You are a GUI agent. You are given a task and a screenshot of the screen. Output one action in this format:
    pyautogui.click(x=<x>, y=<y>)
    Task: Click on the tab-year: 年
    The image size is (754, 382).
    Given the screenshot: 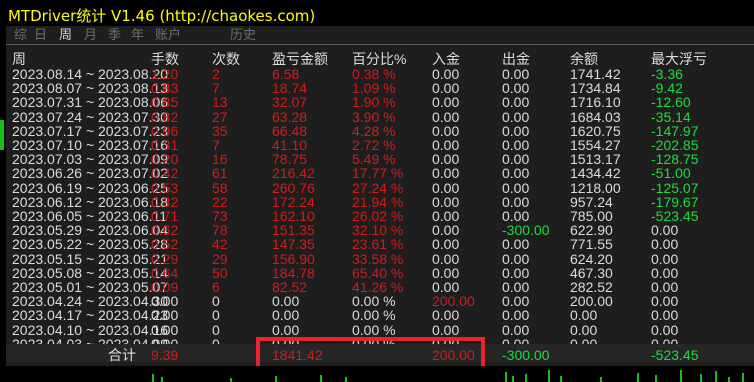 What is the action you would take?
    pyautogui.click(x=137, y=33)
    